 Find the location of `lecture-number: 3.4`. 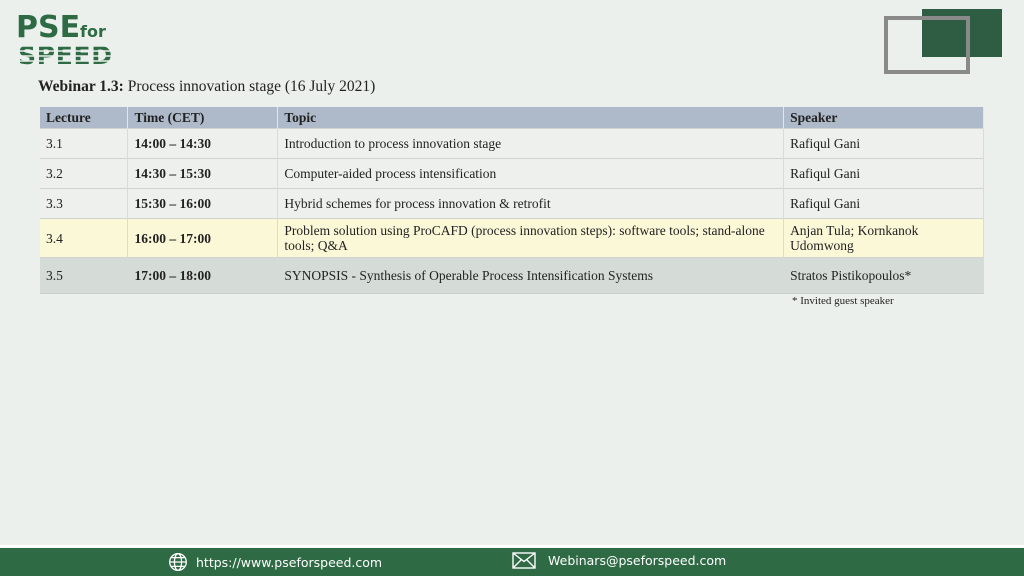

lecture-number: 3.4 is located at coordinates (84, 238).